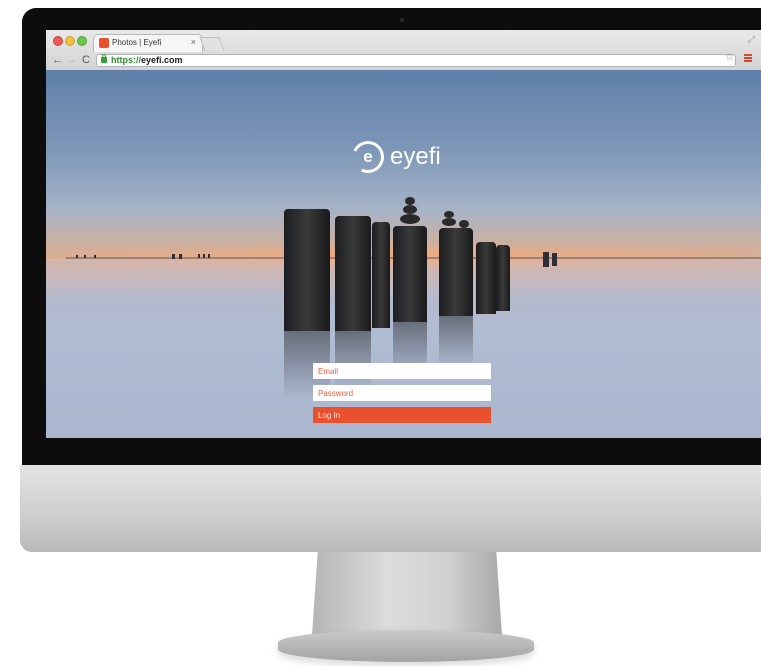 This screenshot has width=761, height=666. What do you see at coordinates (71, 60) in the screenshot?
I see `forward-arrow-icon: →` at bounding box center [71, 60].